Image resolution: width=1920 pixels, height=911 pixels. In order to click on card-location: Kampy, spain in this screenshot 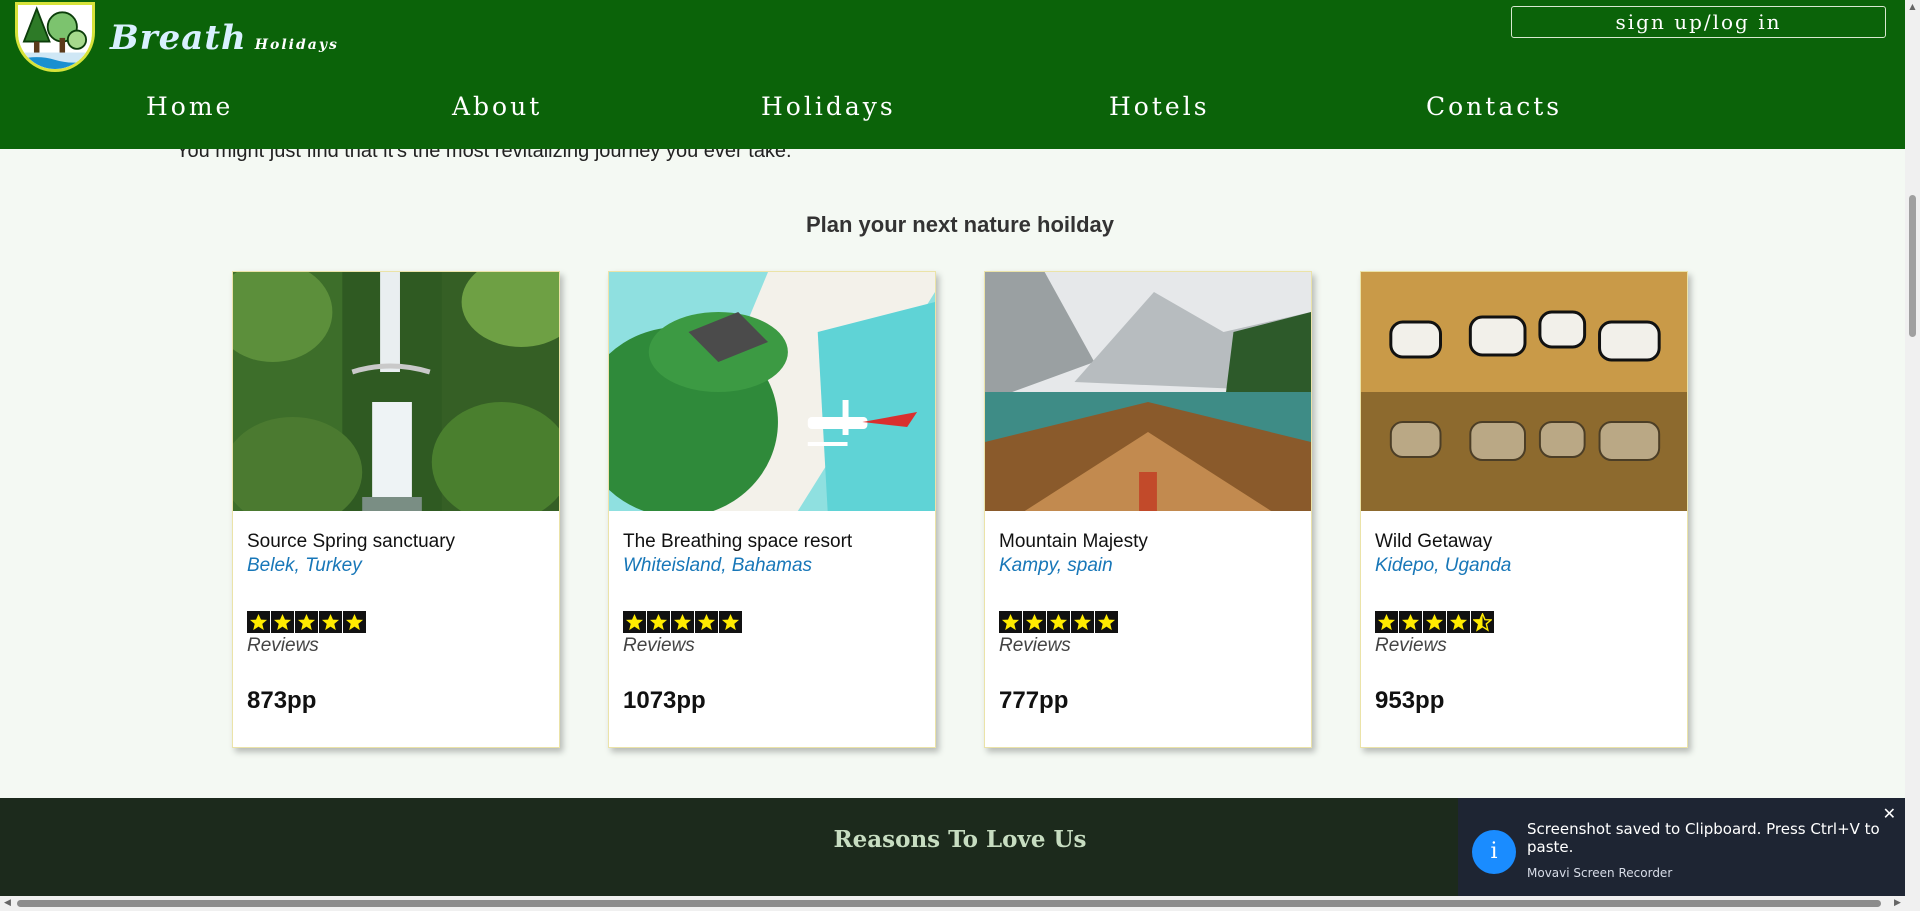, I will do `click(1148, 566)`.